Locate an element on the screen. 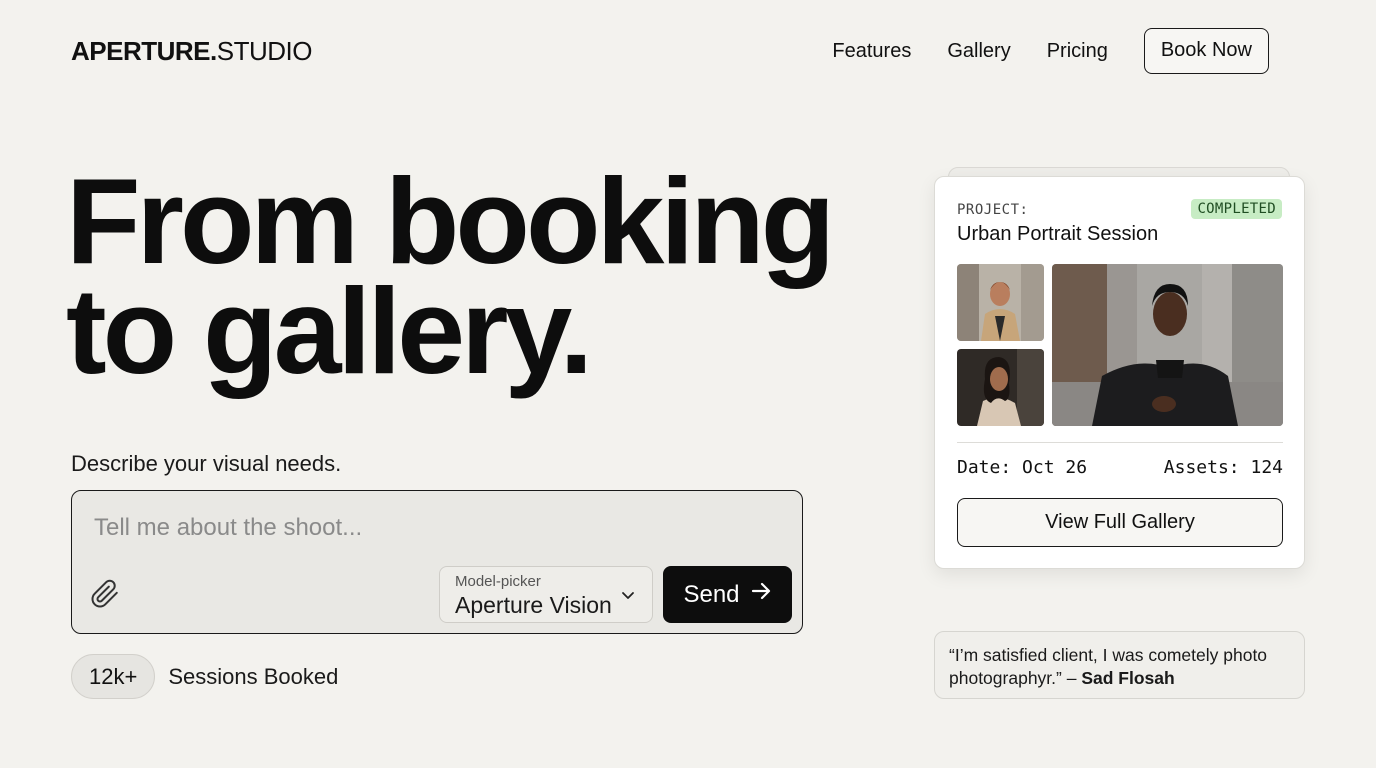 The height and width of the screenshot is (768, 1376). logo-bold: APERTURE. is located at coordinates (144, 51).